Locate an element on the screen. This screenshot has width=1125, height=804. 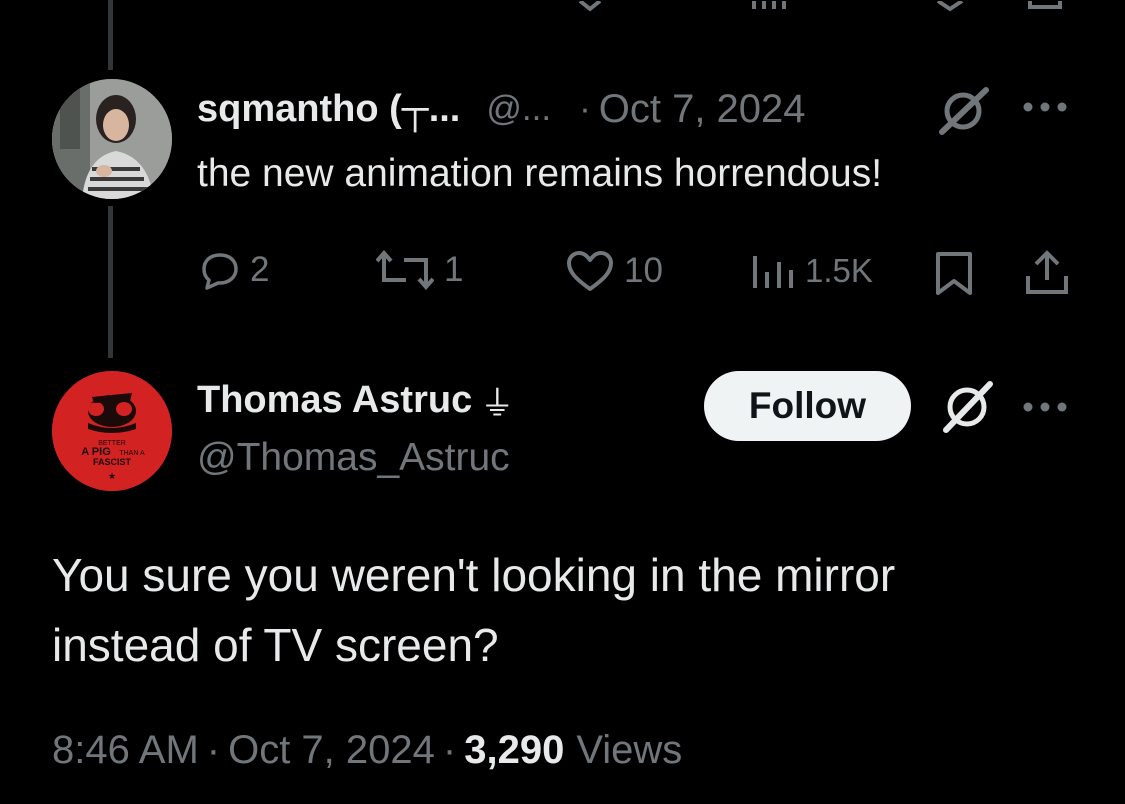
avatar-photo is located at coordinates (112, 139).